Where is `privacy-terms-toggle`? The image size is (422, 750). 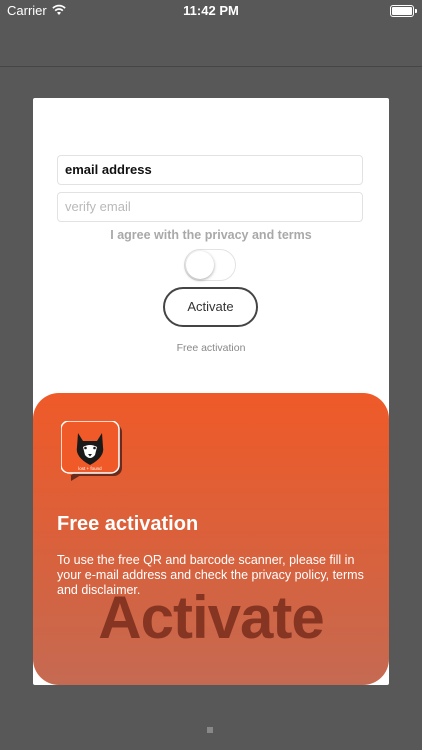 privacy-terms-toggle is located at coordinates (210, 265).